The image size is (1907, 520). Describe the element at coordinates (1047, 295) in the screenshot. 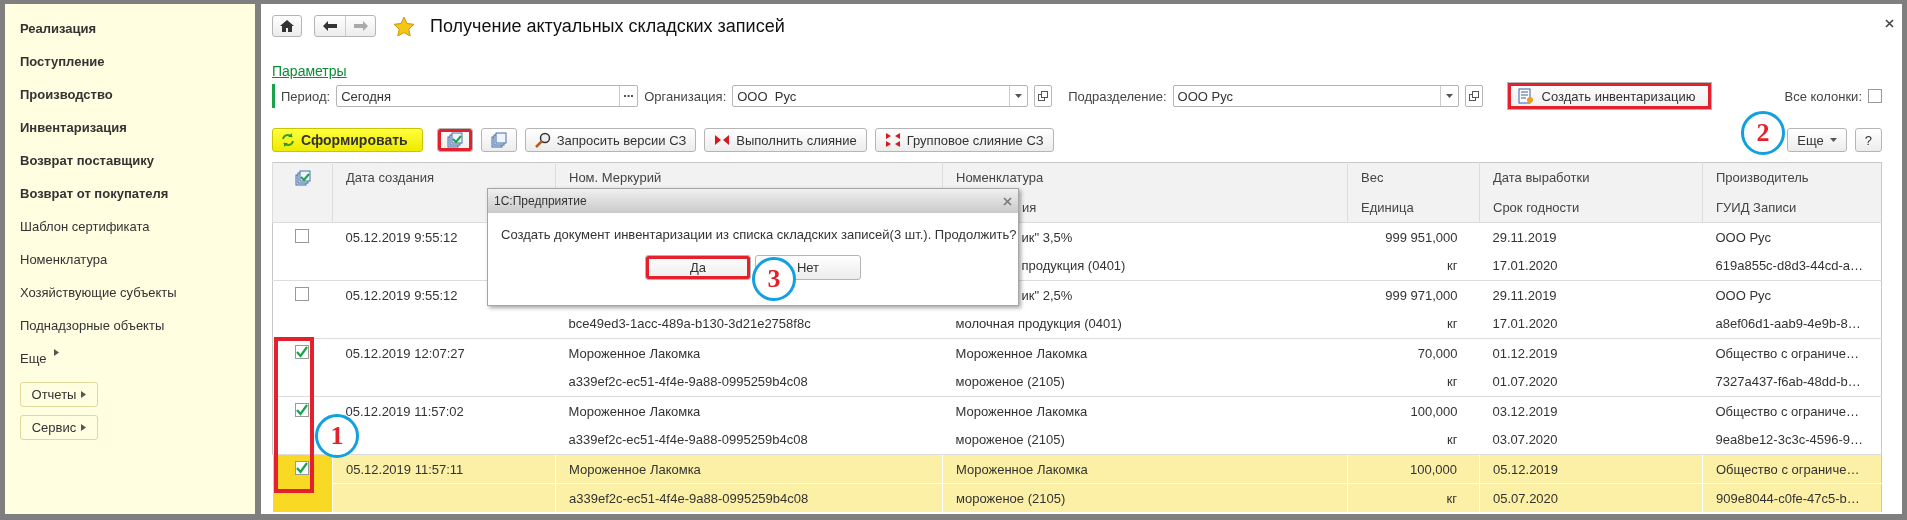

I see `table-cell: ик" 2,5%` at that location.